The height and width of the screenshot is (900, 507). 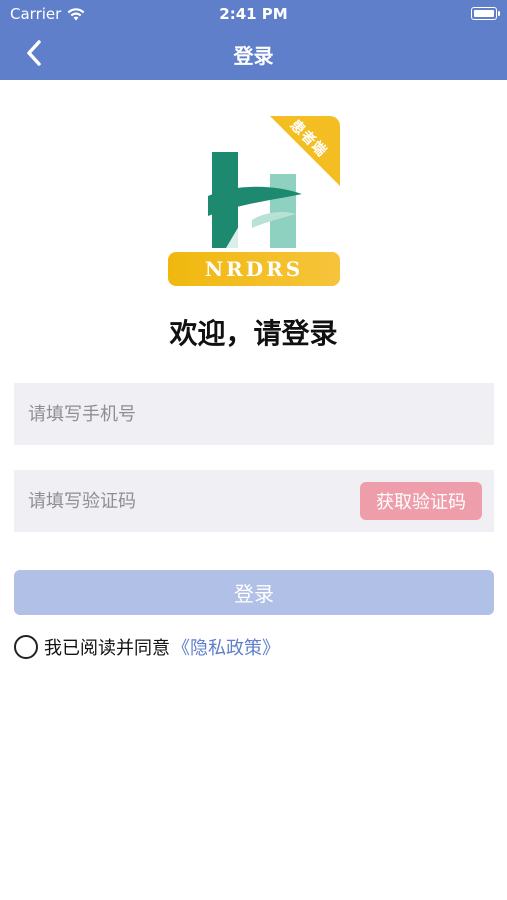 What do you see at coordinates (188, 414) in the screenshot?
I see `phone-input` at bounding box center [188, 414].